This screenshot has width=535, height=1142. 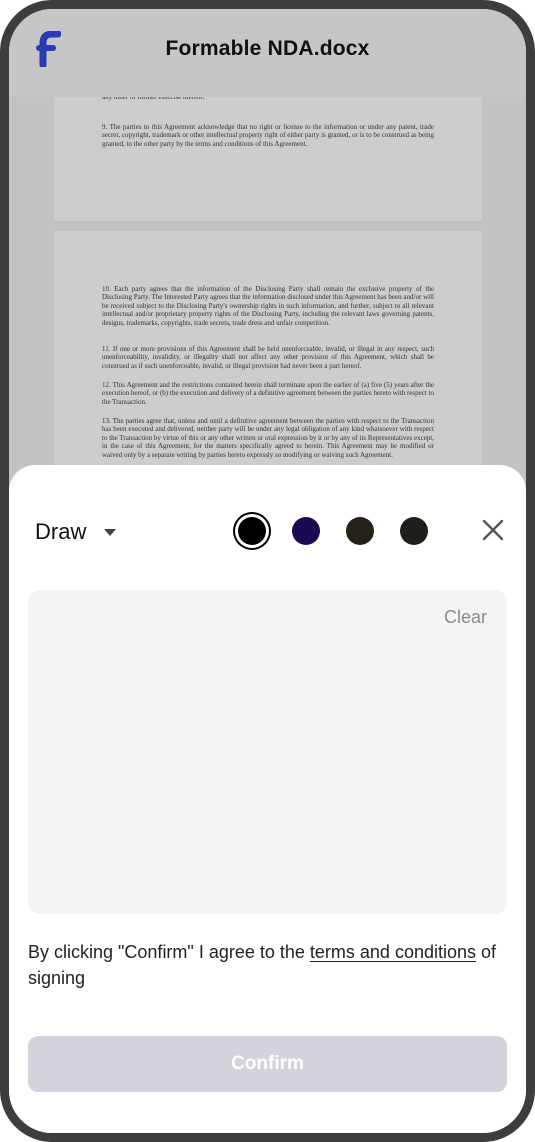 I want to click on signature-mode-dropdown: Draw, so click(x=76, y=532).